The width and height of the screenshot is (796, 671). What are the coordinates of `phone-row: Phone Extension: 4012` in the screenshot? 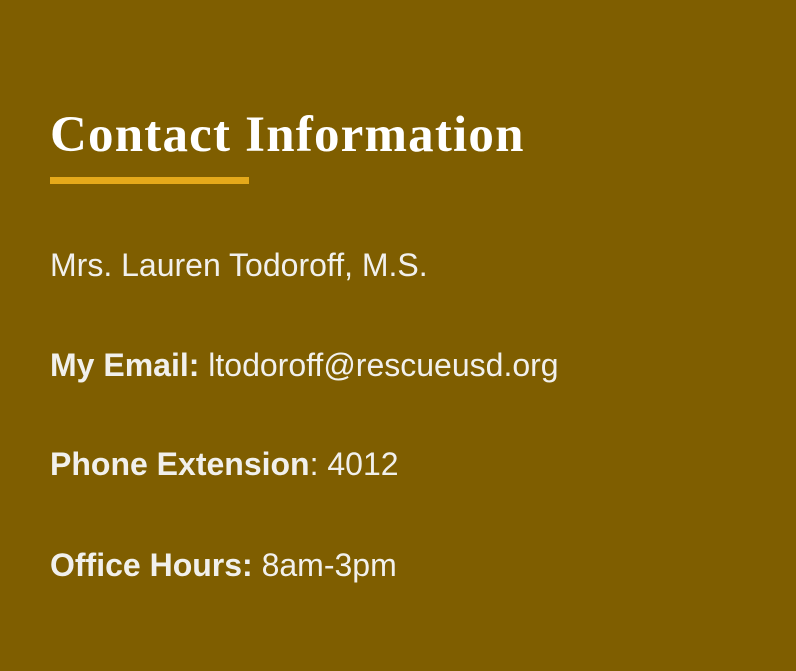 It's located at (224, 464).